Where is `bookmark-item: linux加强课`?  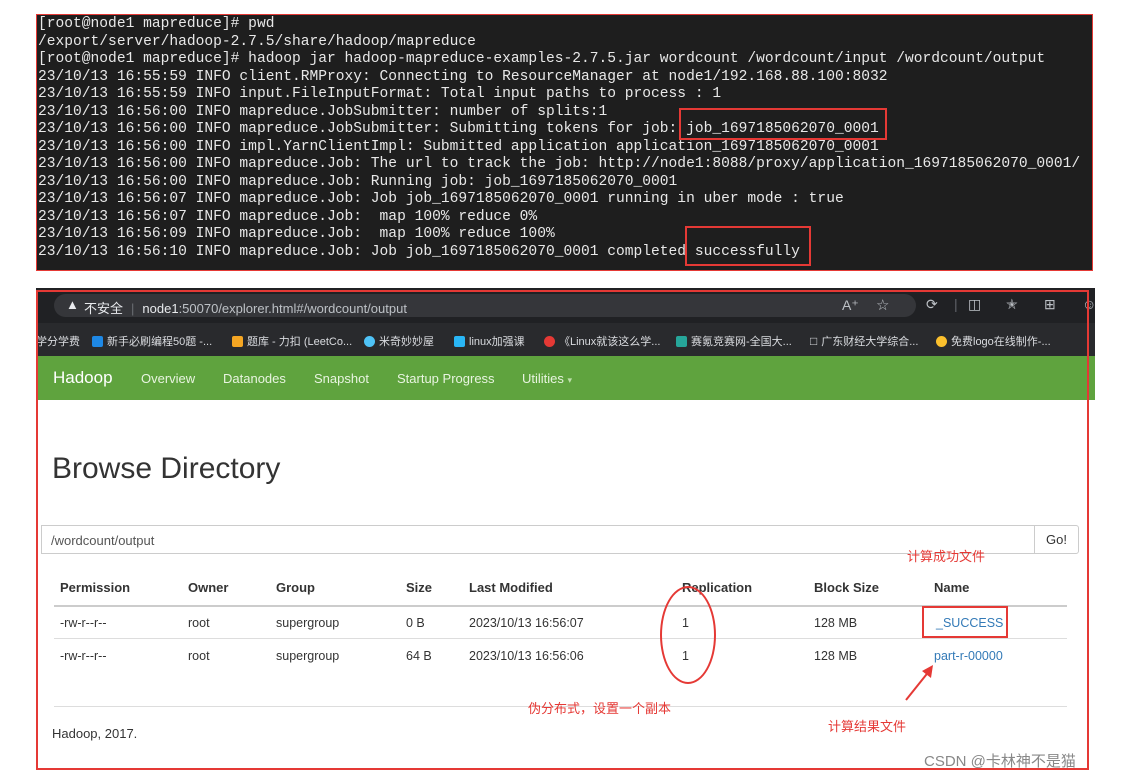
bookmark-item: linux加强课 is located at coordinates (489, 341).